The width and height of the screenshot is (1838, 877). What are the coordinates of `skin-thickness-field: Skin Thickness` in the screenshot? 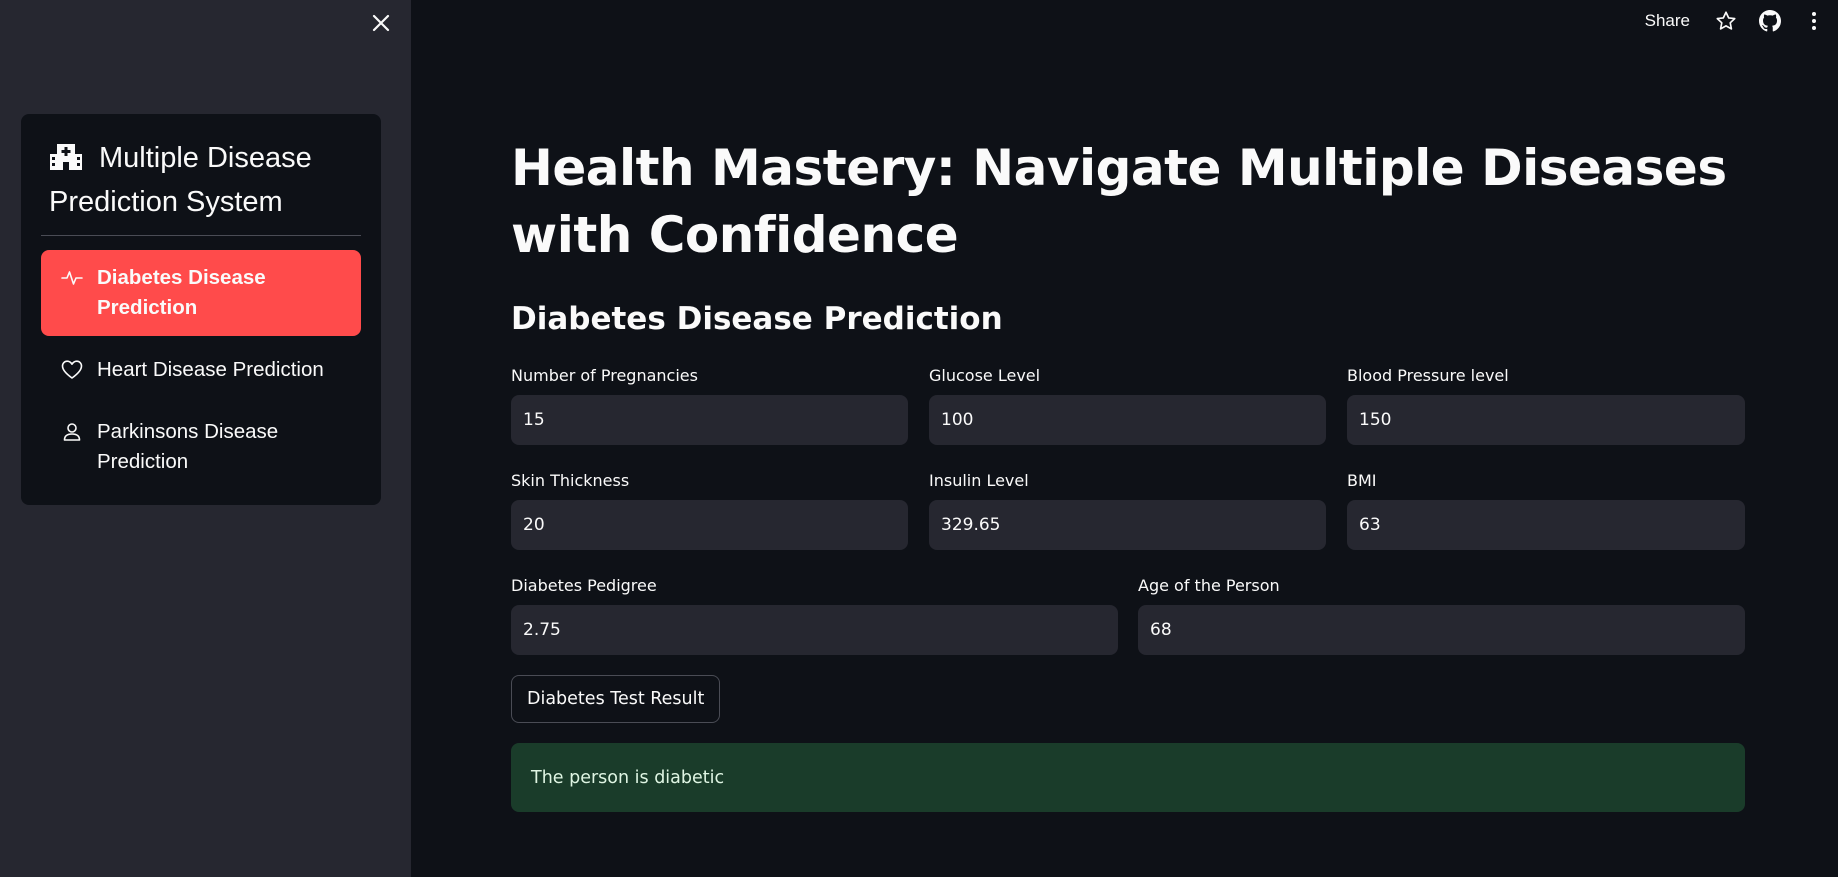 It's located at (709, 510).